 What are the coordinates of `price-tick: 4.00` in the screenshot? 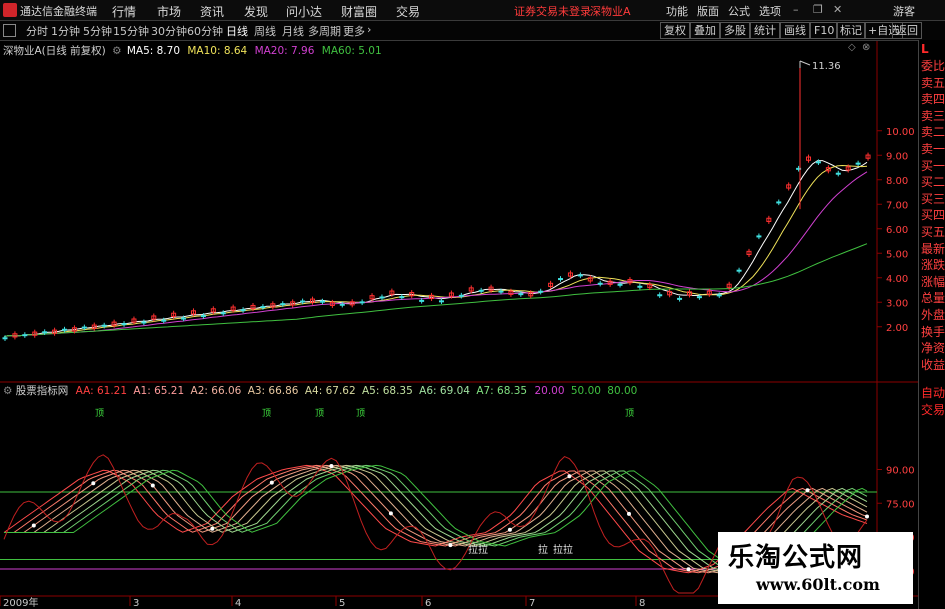 It's located at (897, 279).